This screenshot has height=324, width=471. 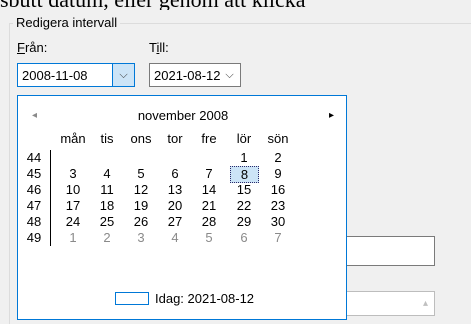 What do you see at coordinates (34, 157) in the screenshot?
I see `week-number: 44` at bounding box center [34, 157].